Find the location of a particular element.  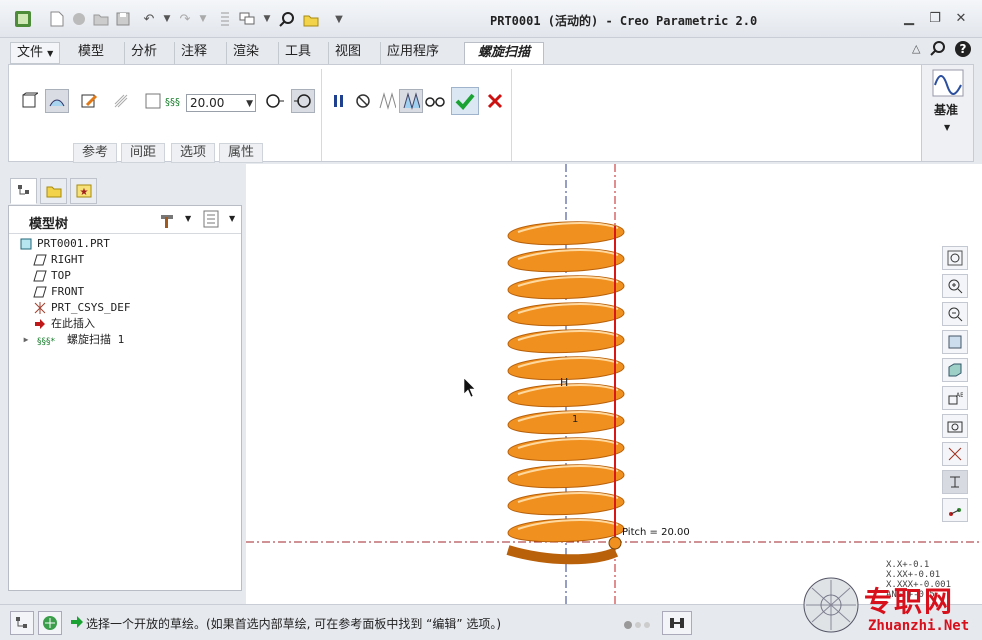

tab-file: 文件 ▼ is located at coordinates (35, 53).